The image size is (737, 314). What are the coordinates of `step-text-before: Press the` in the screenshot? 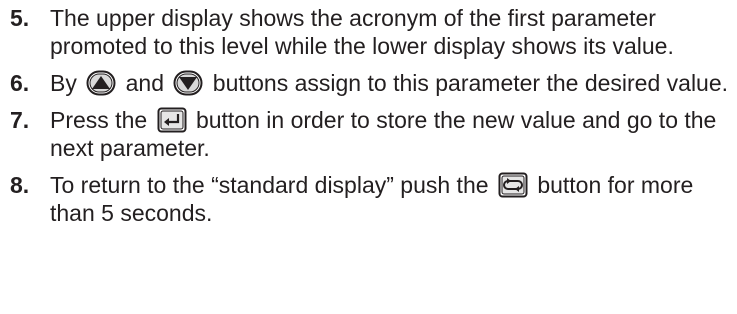 It's located at (99, 120).